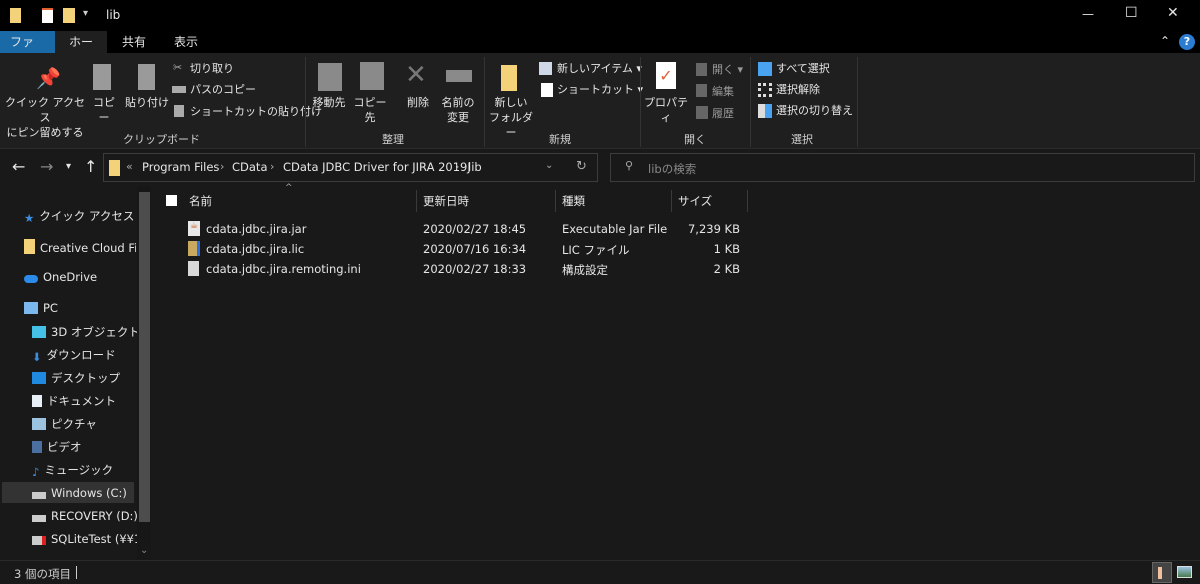 This screenshot has height=584, width=1200. Describe the element at coordinates (798, 89) in the screenshot. I see `select-none-button: 選択解除` at that location.